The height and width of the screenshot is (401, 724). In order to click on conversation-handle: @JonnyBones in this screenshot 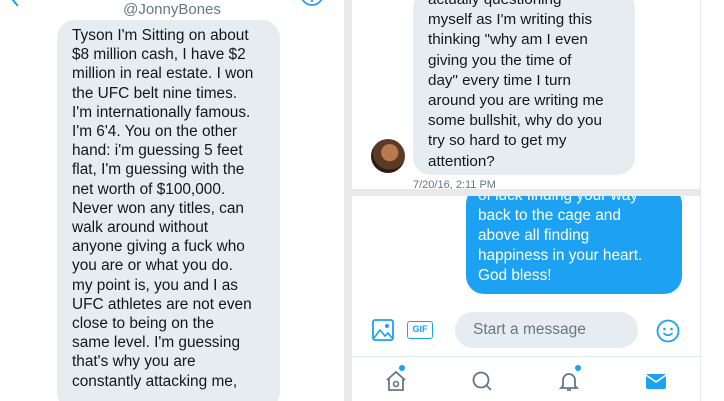, I will do `click(172, 9)`.